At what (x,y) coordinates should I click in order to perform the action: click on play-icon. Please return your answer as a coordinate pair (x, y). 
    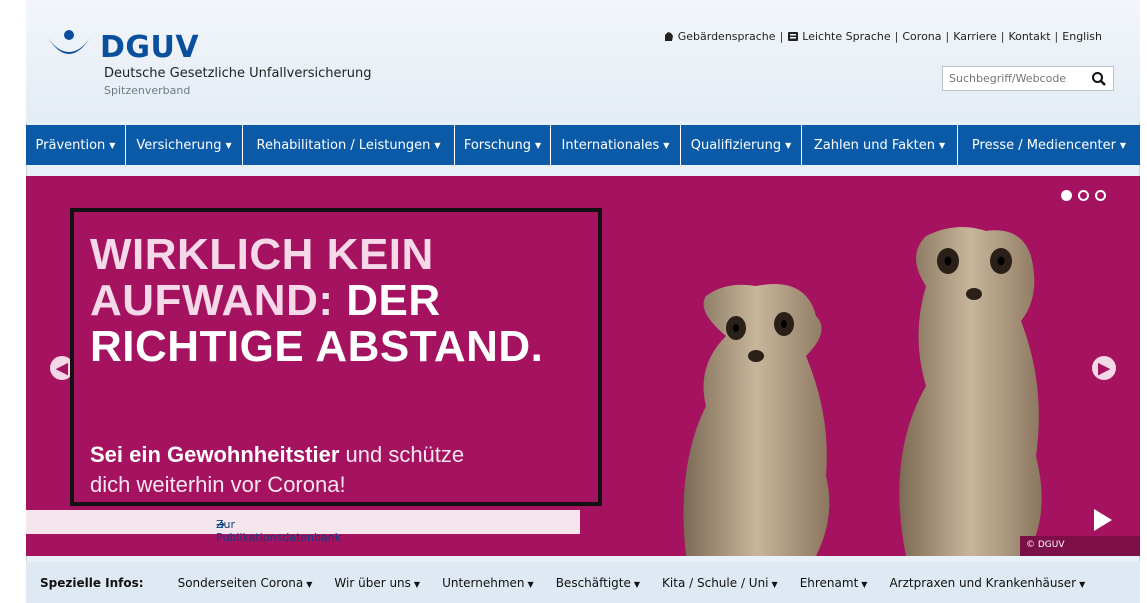
    Looking at the image, I should click on (1103, 520).